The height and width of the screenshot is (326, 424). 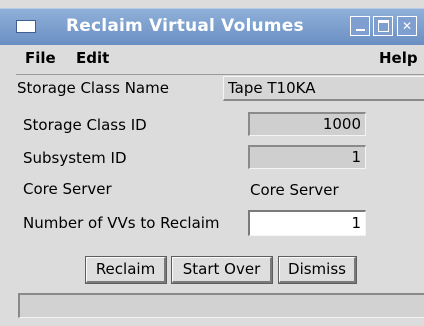 I want to click on window-menu-icon, so click(x=26, y=26).